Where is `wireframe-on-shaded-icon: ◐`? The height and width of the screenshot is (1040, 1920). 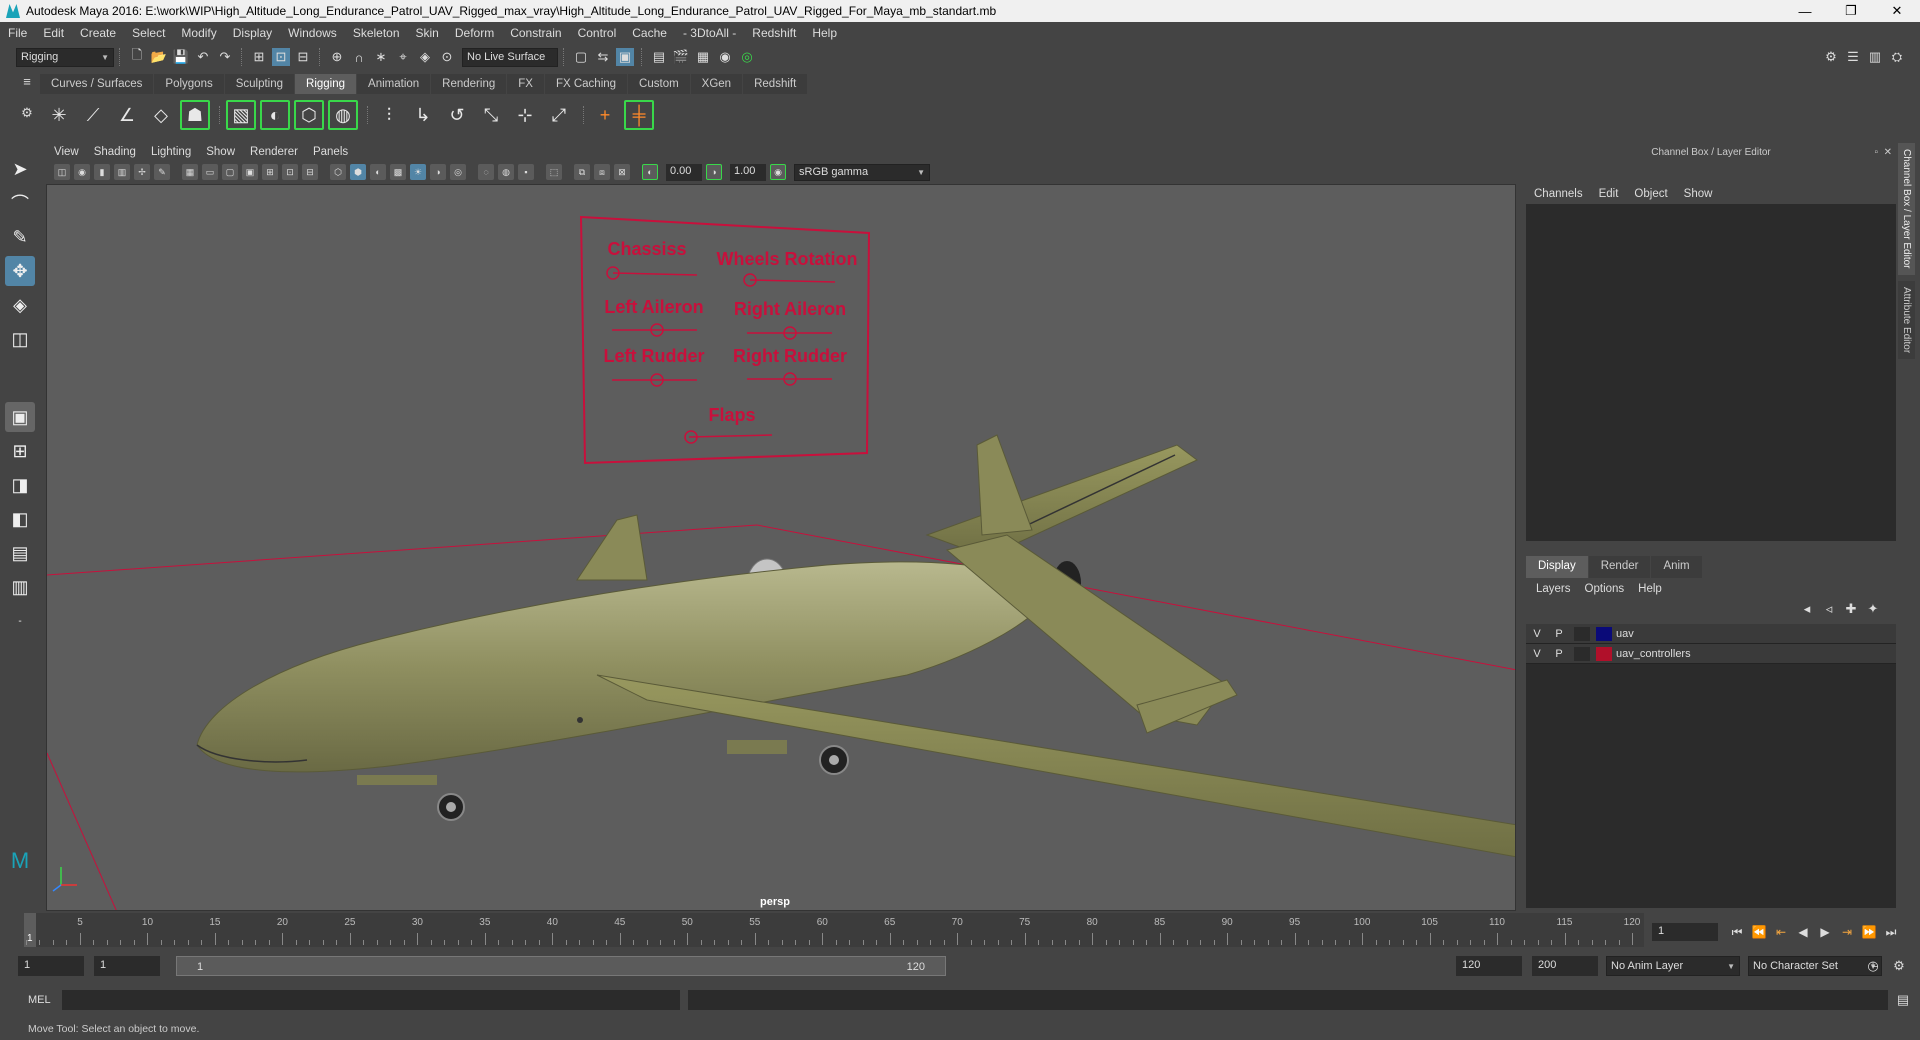 wireframe-on-shaded-icon: ◐ is located at coordinates (378, 172).